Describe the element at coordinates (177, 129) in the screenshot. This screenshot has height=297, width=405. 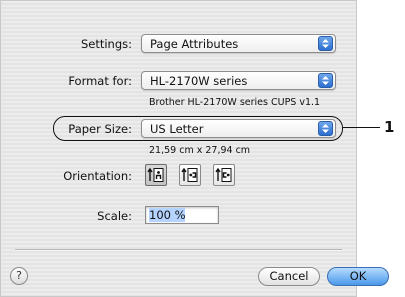
I see `paper-size-value: US Letter` at that location.